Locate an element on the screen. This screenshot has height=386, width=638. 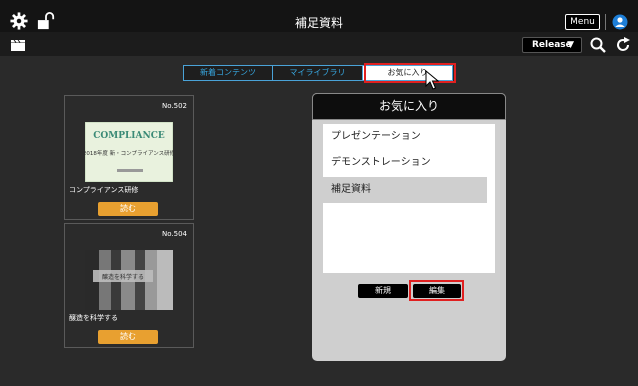
user-icon is located at coordinates (620, 22).